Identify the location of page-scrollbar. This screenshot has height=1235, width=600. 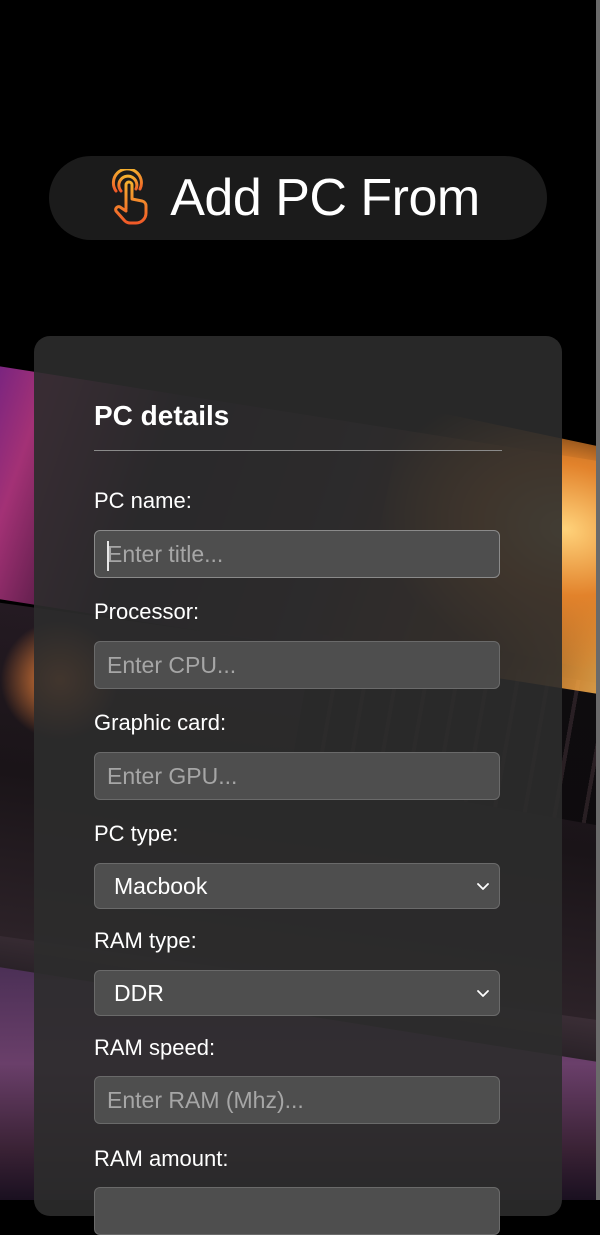
(598, 600).